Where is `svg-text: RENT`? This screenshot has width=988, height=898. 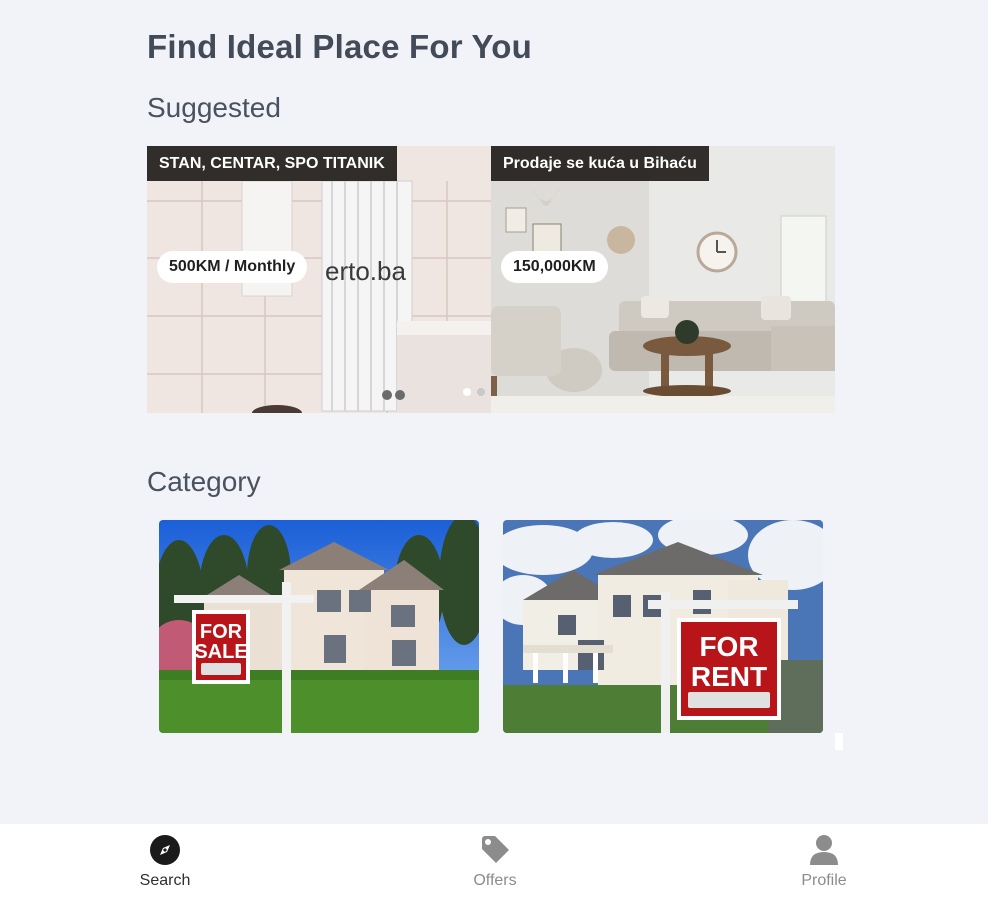 svg-text: RENT is located at coordinates (729, 676).